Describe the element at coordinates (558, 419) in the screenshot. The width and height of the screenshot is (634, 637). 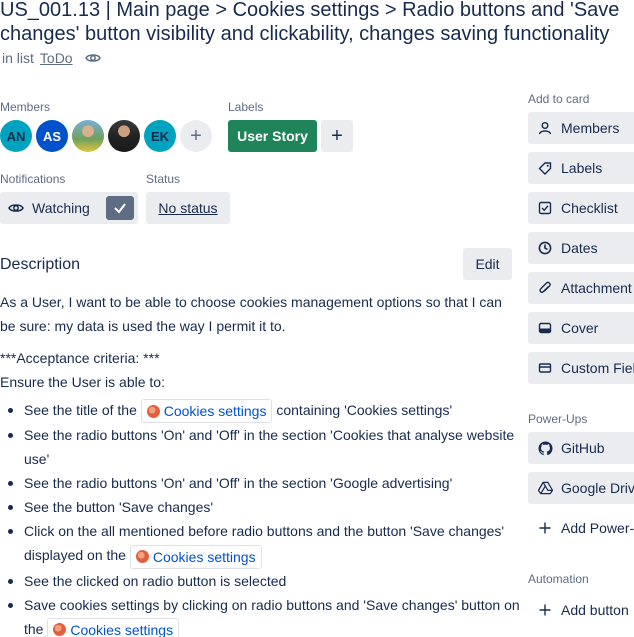
I see `power-ups-label: Power-Ups` at that location.